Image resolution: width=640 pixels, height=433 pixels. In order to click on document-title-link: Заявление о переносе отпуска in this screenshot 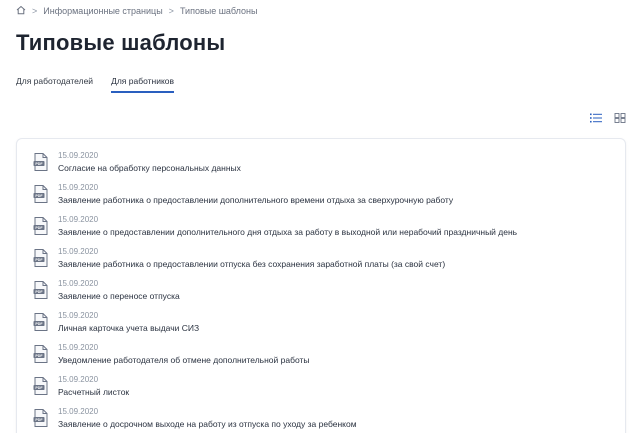, I will do `click(119, 296)`.